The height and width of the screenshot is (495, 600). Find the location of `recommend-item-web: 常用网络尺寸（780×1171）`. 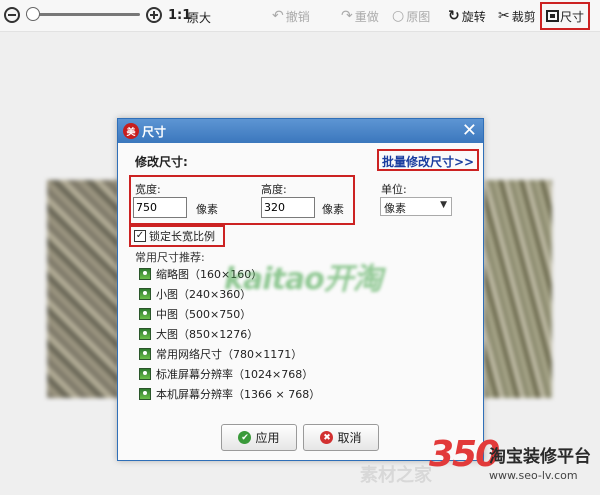

recommend-item-web: 常用网络尺寸（780×1171） is located at coordinates (254, 354).